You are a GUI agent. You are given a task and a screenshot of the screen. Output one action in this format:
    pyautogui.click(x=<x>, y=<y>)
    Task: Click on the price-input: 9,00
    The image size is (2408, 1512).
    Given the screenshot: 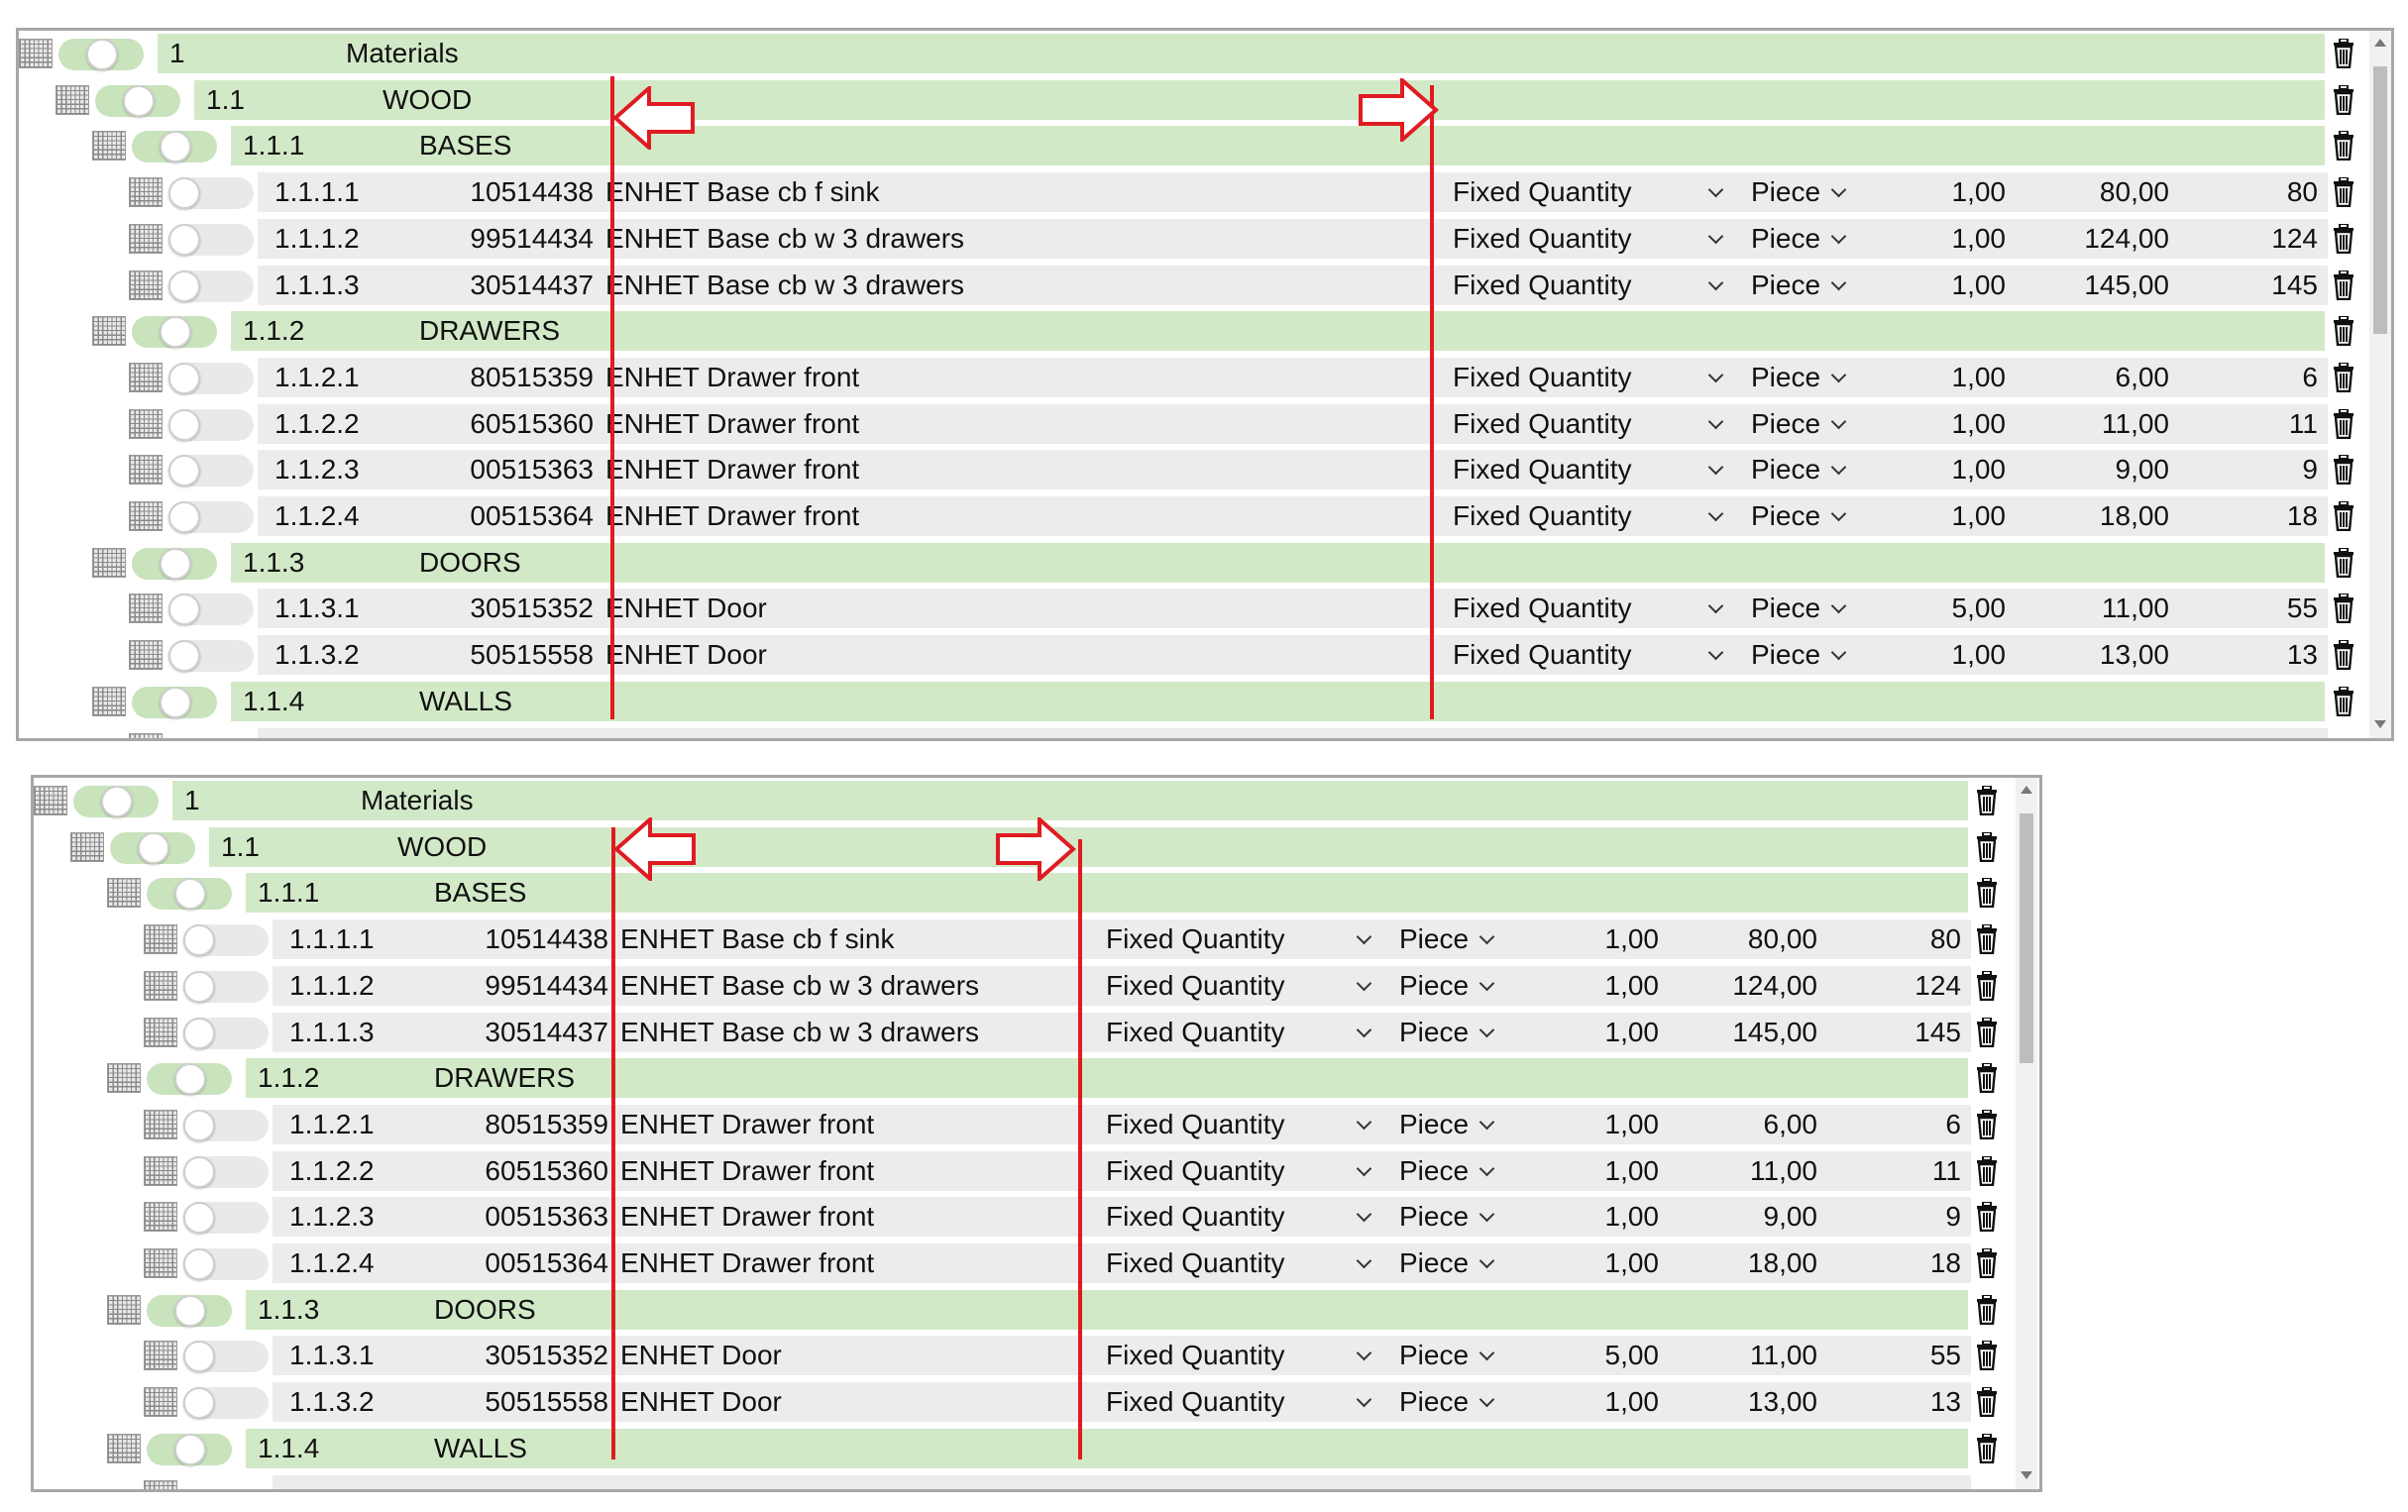 What is the action you would take?
    pyautogui.click(x=2097, y=470)
    